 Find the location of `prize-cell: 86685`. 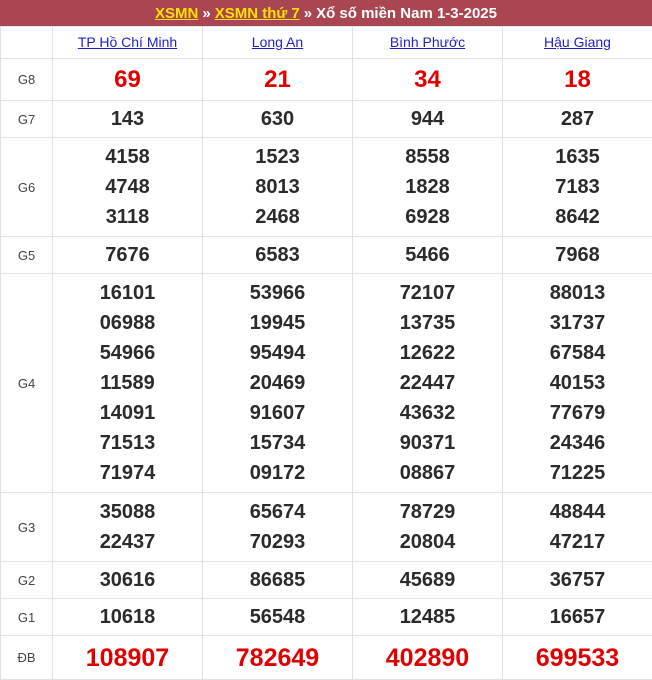

prize-cell: 86685 is located at coordinates (278, 580).